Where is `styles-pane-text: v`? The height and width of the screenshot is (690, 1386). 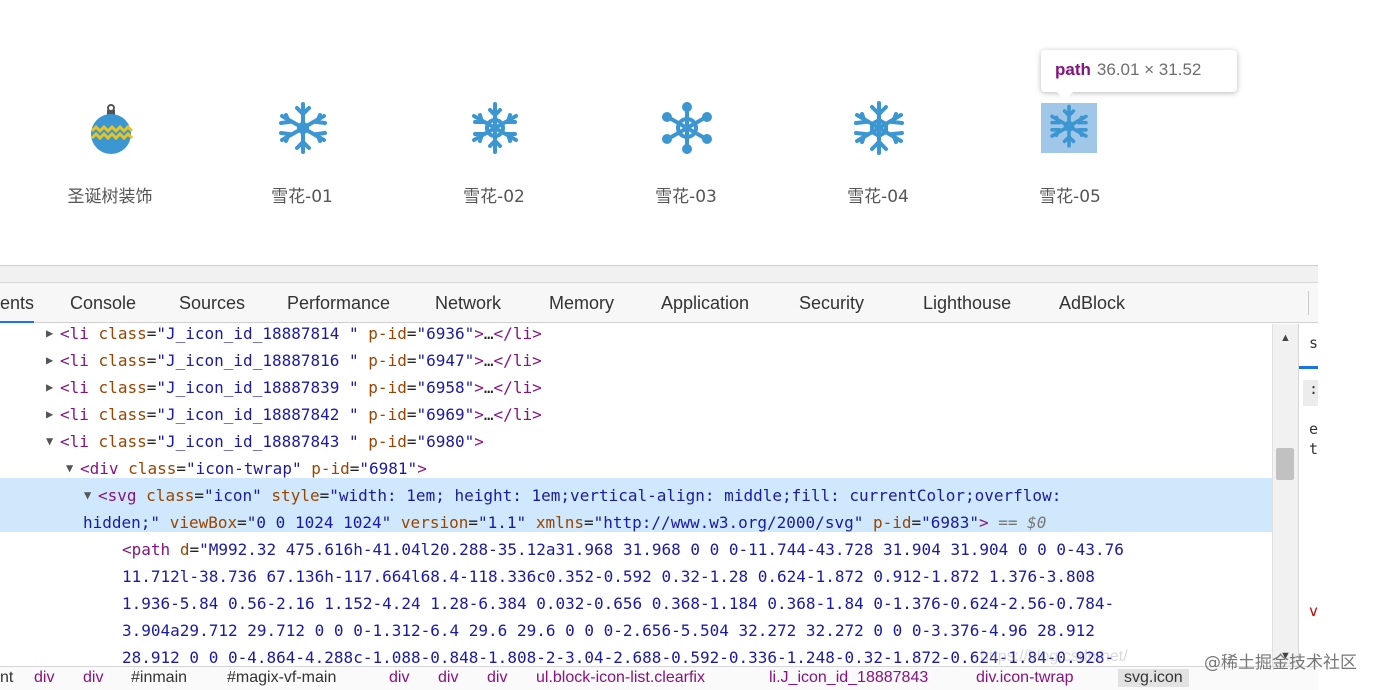 styles-pane-text: v is located at coordinates (1313, 611).